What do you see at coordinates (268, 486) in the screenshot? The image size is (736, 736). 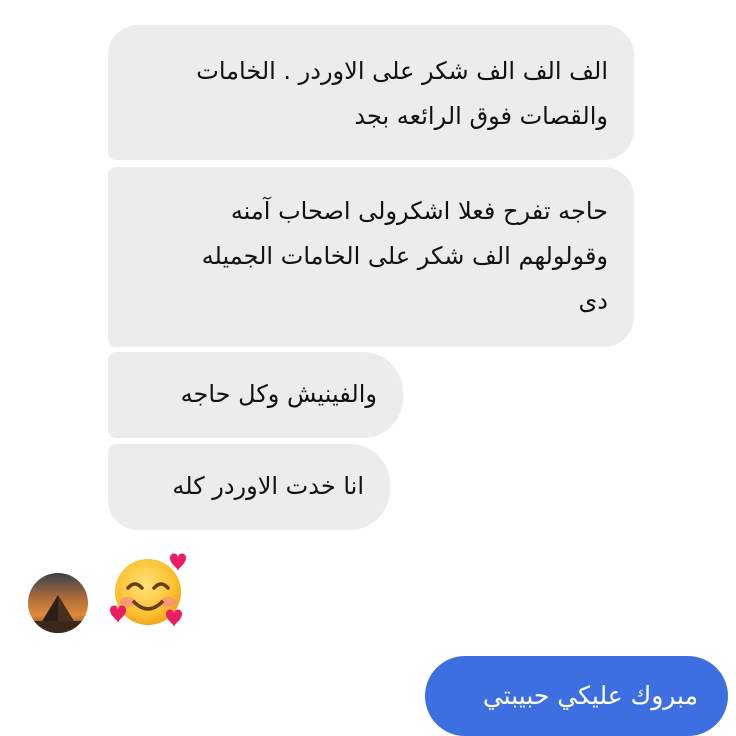 I see `message-text-line: انا خدت الاوردر كله` at bounding box center [268, 486].